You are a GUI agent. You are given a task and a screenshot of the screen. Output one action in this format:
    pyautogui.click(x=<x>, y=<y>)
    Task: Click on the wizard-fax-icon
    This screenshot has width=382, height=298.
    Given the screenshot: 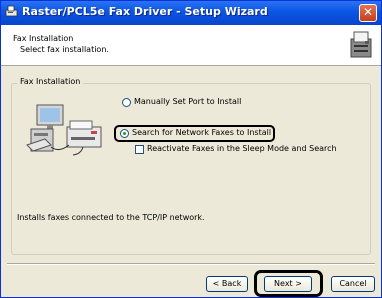 What is the action you would take?
    pyautogui.click(x=361, y=44)
    